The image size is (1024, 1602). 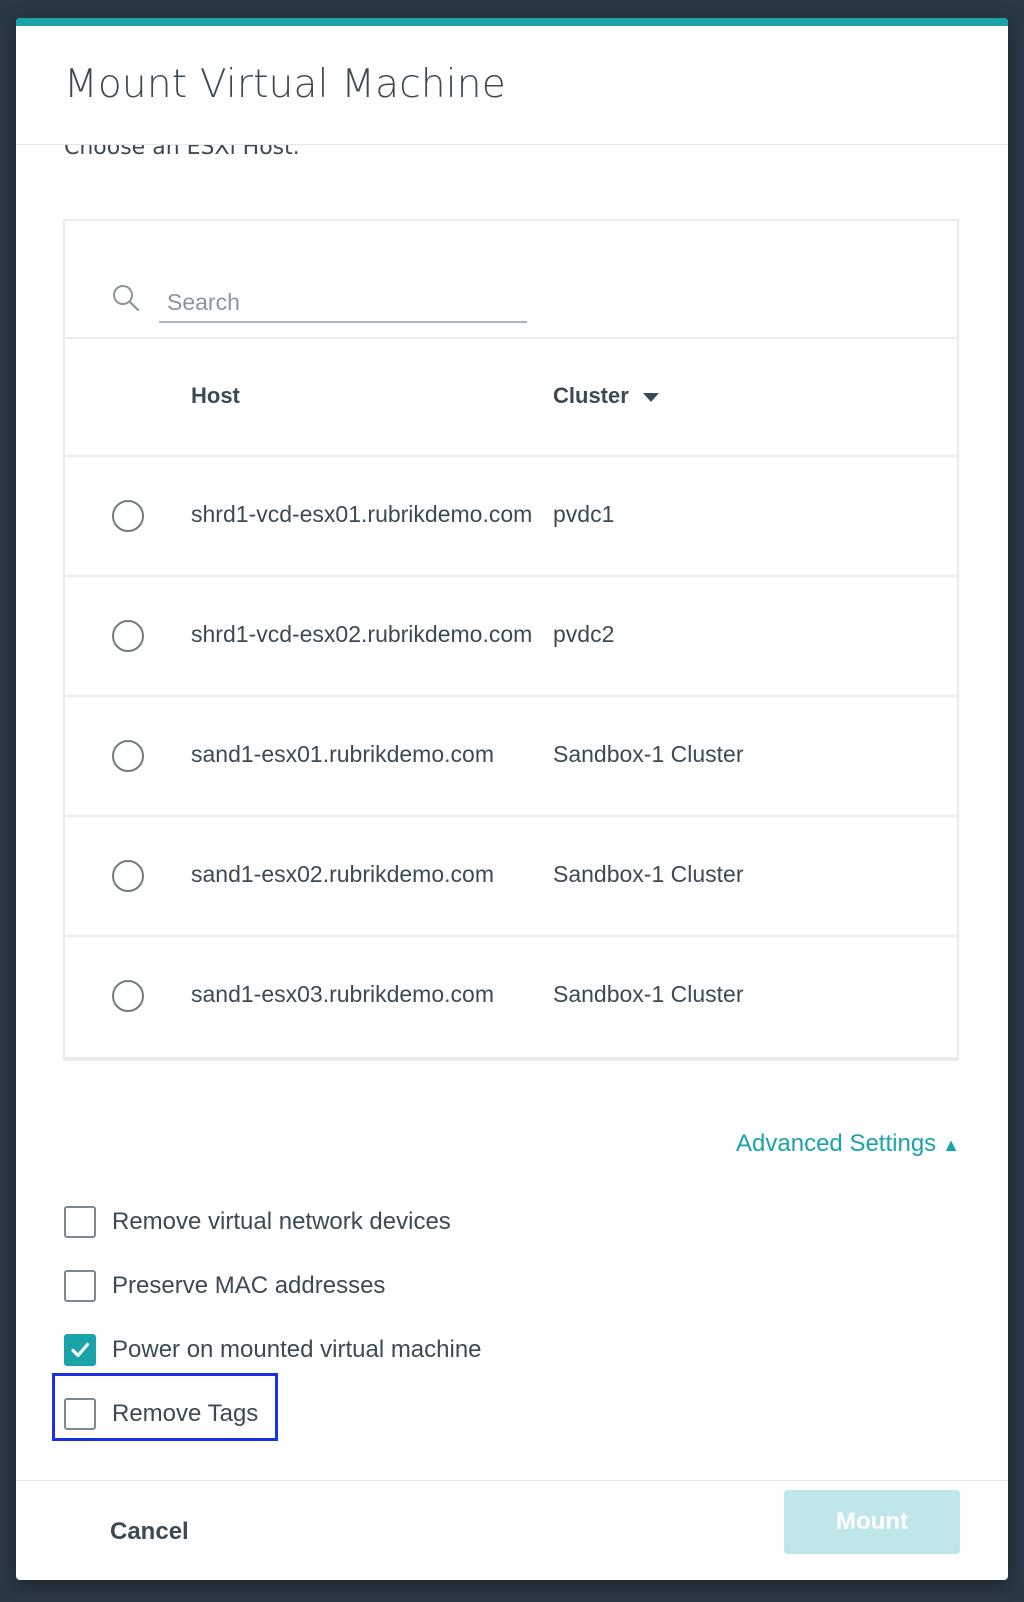 I want to click on advanced-settings-toggle: Advanced Settings ▲, so click(x=848, y=1144).